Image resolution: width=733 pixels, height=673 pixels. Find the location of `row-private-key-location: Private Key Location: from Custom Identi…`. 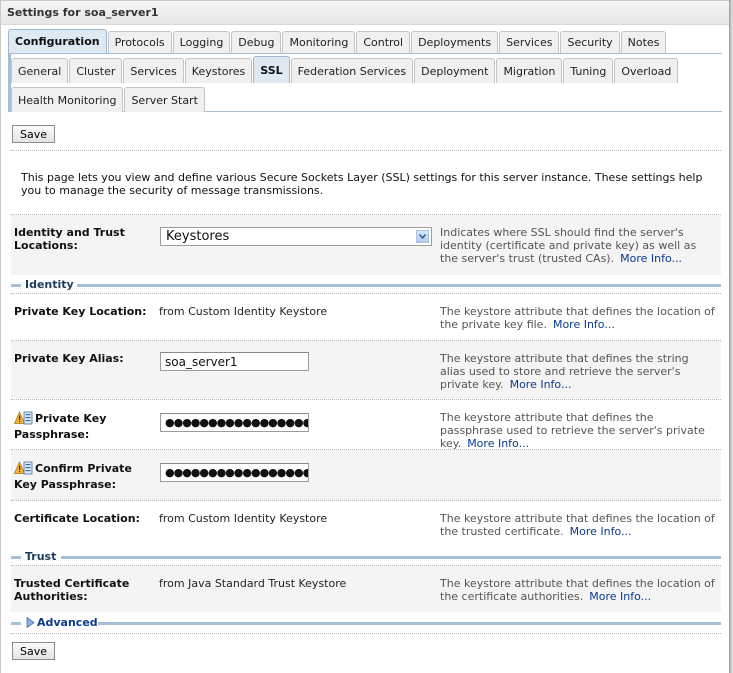

row-private-key-location: Private Key Location: from Custom Identi… is located at coordinates (366, 317).